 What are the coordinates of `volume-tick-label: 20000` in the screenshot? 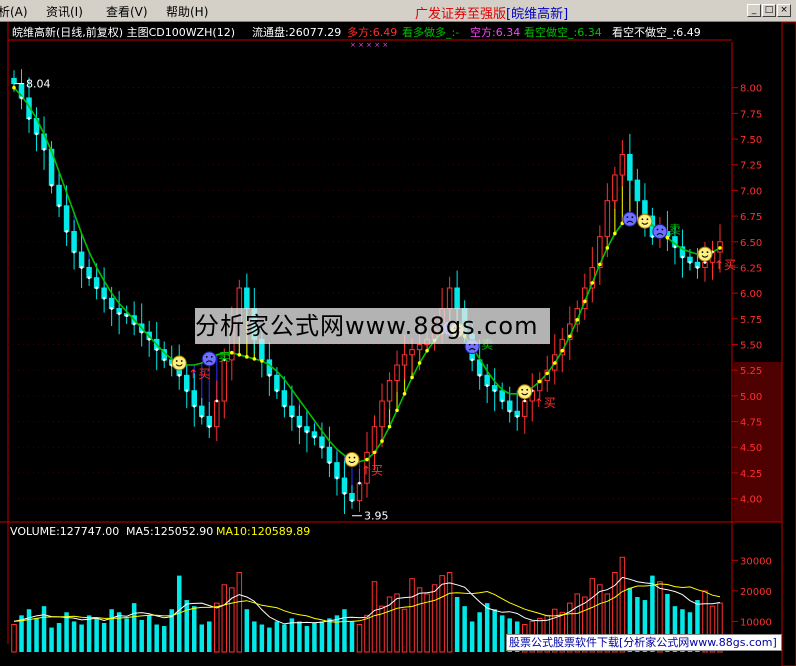 It's located at (756, 592).